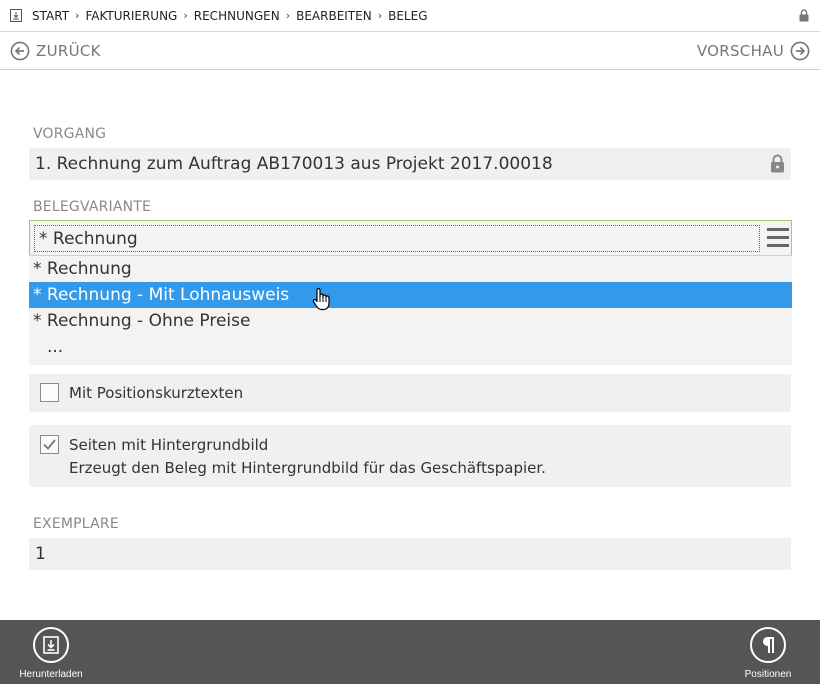 The width and height of the screenshot is (820, 684). Describe the element at coordinates (410, 51) in the screenshot. I see `navigation-bar: ZURÜCK VORSCHAU` at that location.